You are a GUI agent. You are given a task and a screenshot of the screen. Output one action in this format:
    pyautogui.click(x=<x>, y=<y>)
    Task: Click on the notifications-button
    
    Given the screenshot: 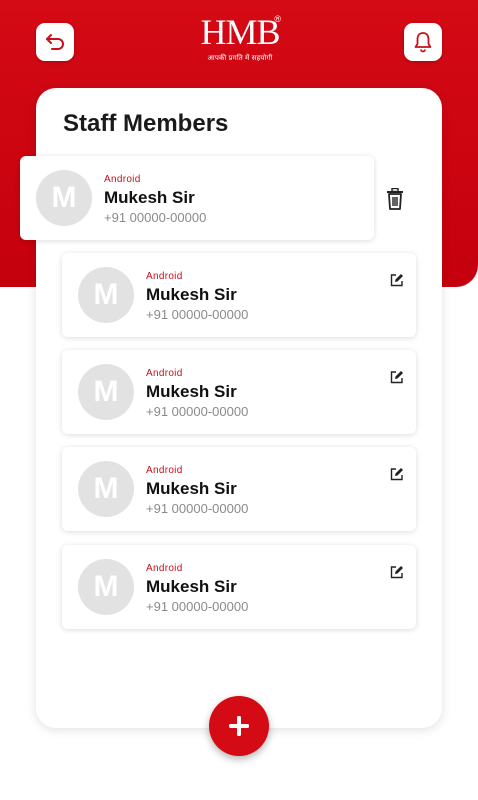 What is the action you would take?
    pyautogui.click(x=423, y=42)
    